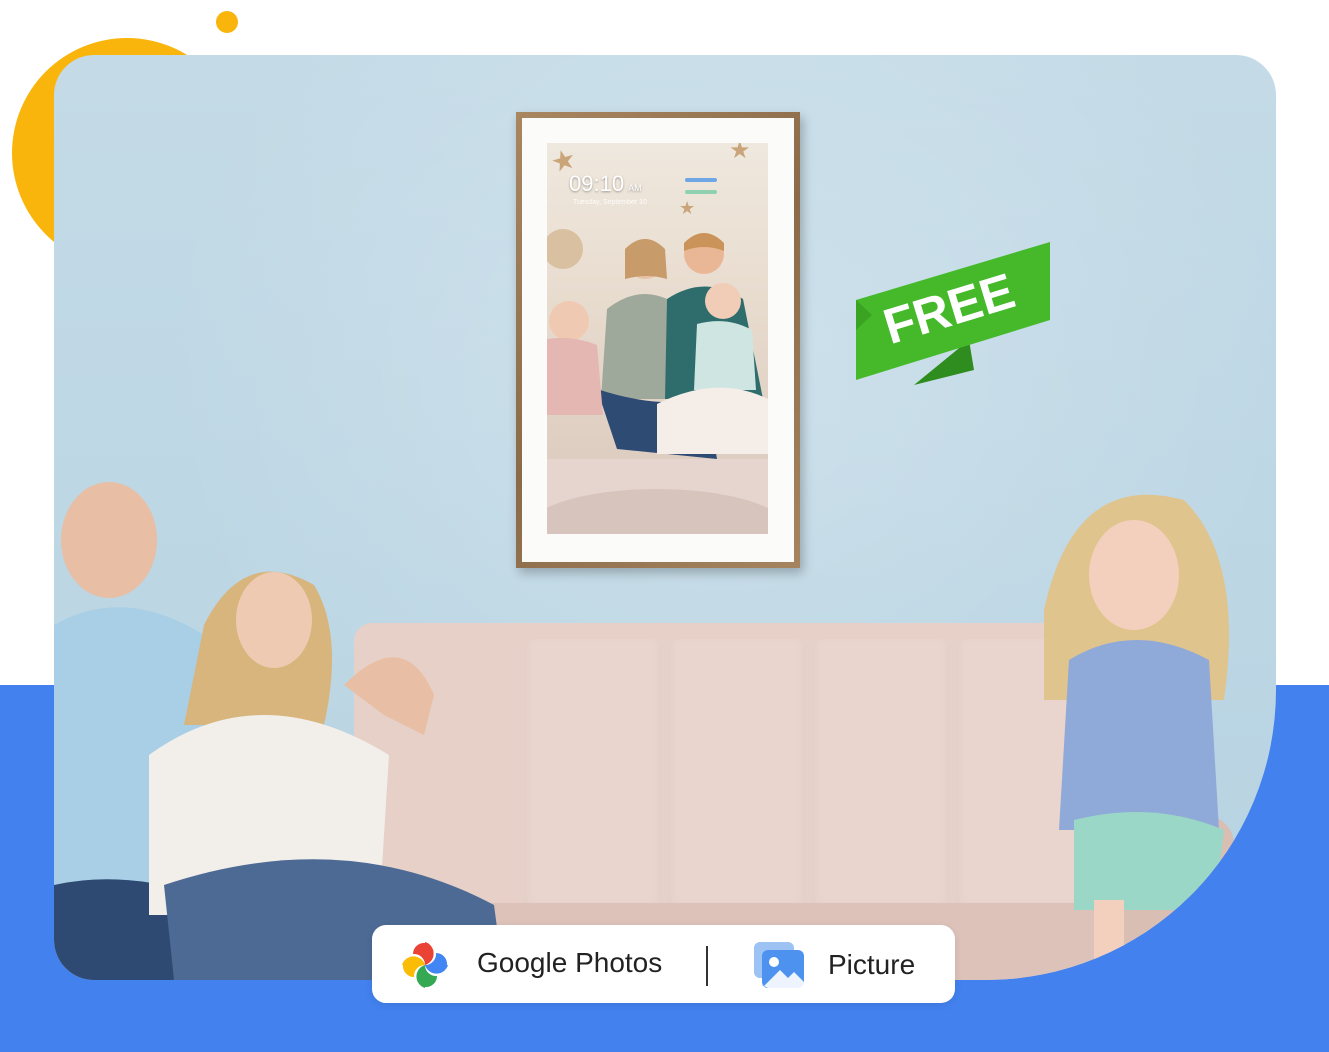 This screenshot has width=1329, height=1052. I want to click on photo-source-bar: Google Photos Picture, so click(663, 964).